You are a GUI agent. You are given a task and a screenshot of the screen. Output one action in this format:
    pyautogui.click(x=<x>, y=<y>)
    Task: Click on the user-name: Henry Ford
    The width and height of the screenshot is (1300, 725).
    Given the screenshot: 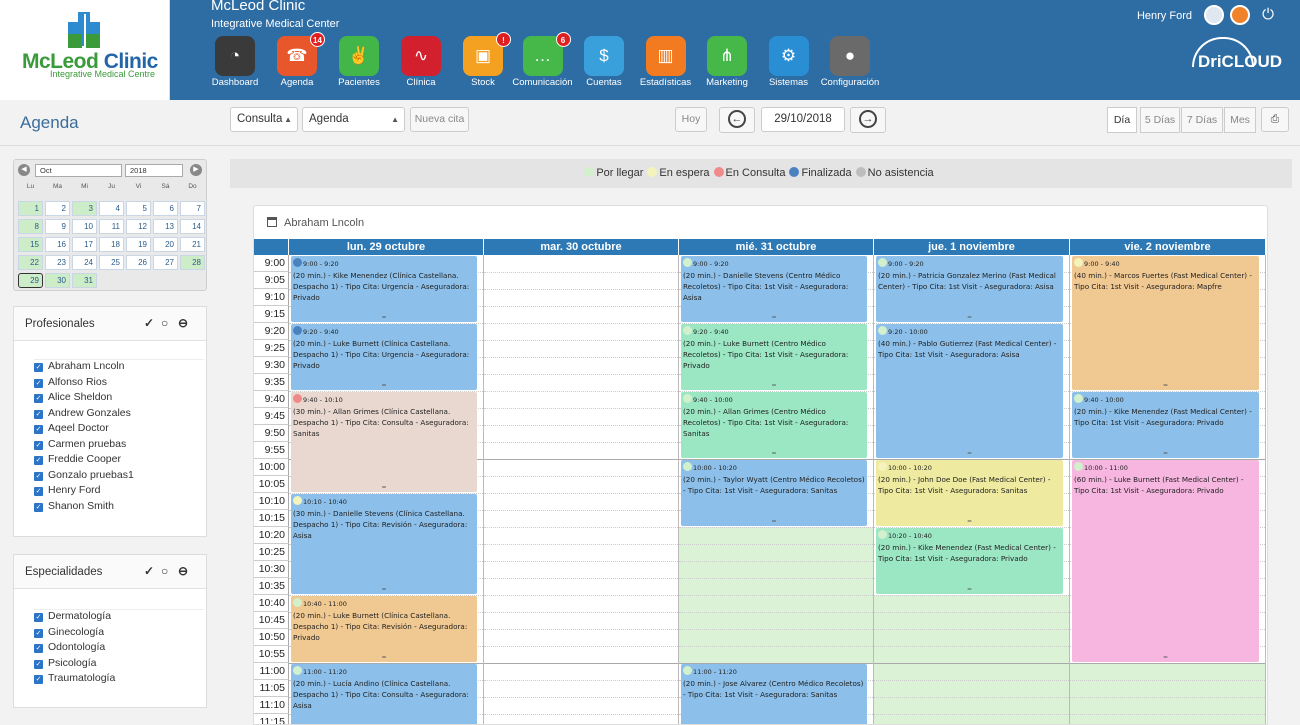 What is the action you would take?
    pyautogui.click(x=1164, y=16)
    